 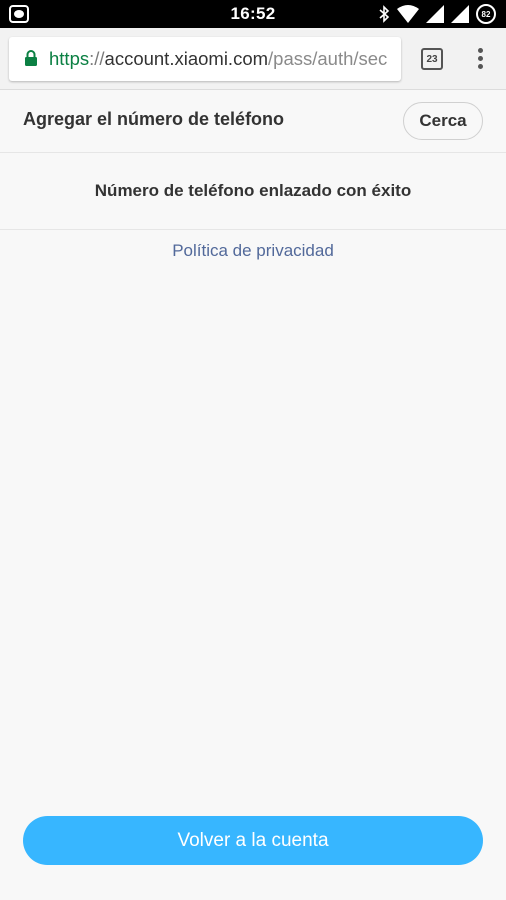 What do you see at coordinates (253, 191) in the screenshot?
I see `success-message: Número de teléfono enlazado con éxito` at bounding box center [253, 191].